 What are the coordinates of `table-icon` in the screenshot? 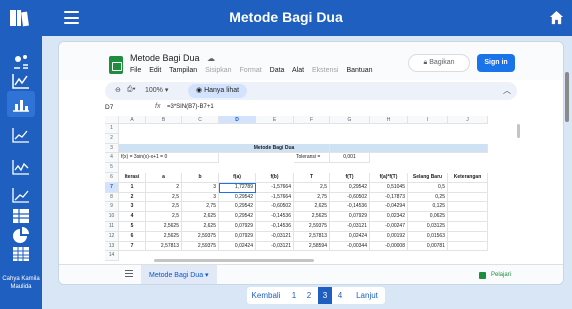 It's located at (21, 216).